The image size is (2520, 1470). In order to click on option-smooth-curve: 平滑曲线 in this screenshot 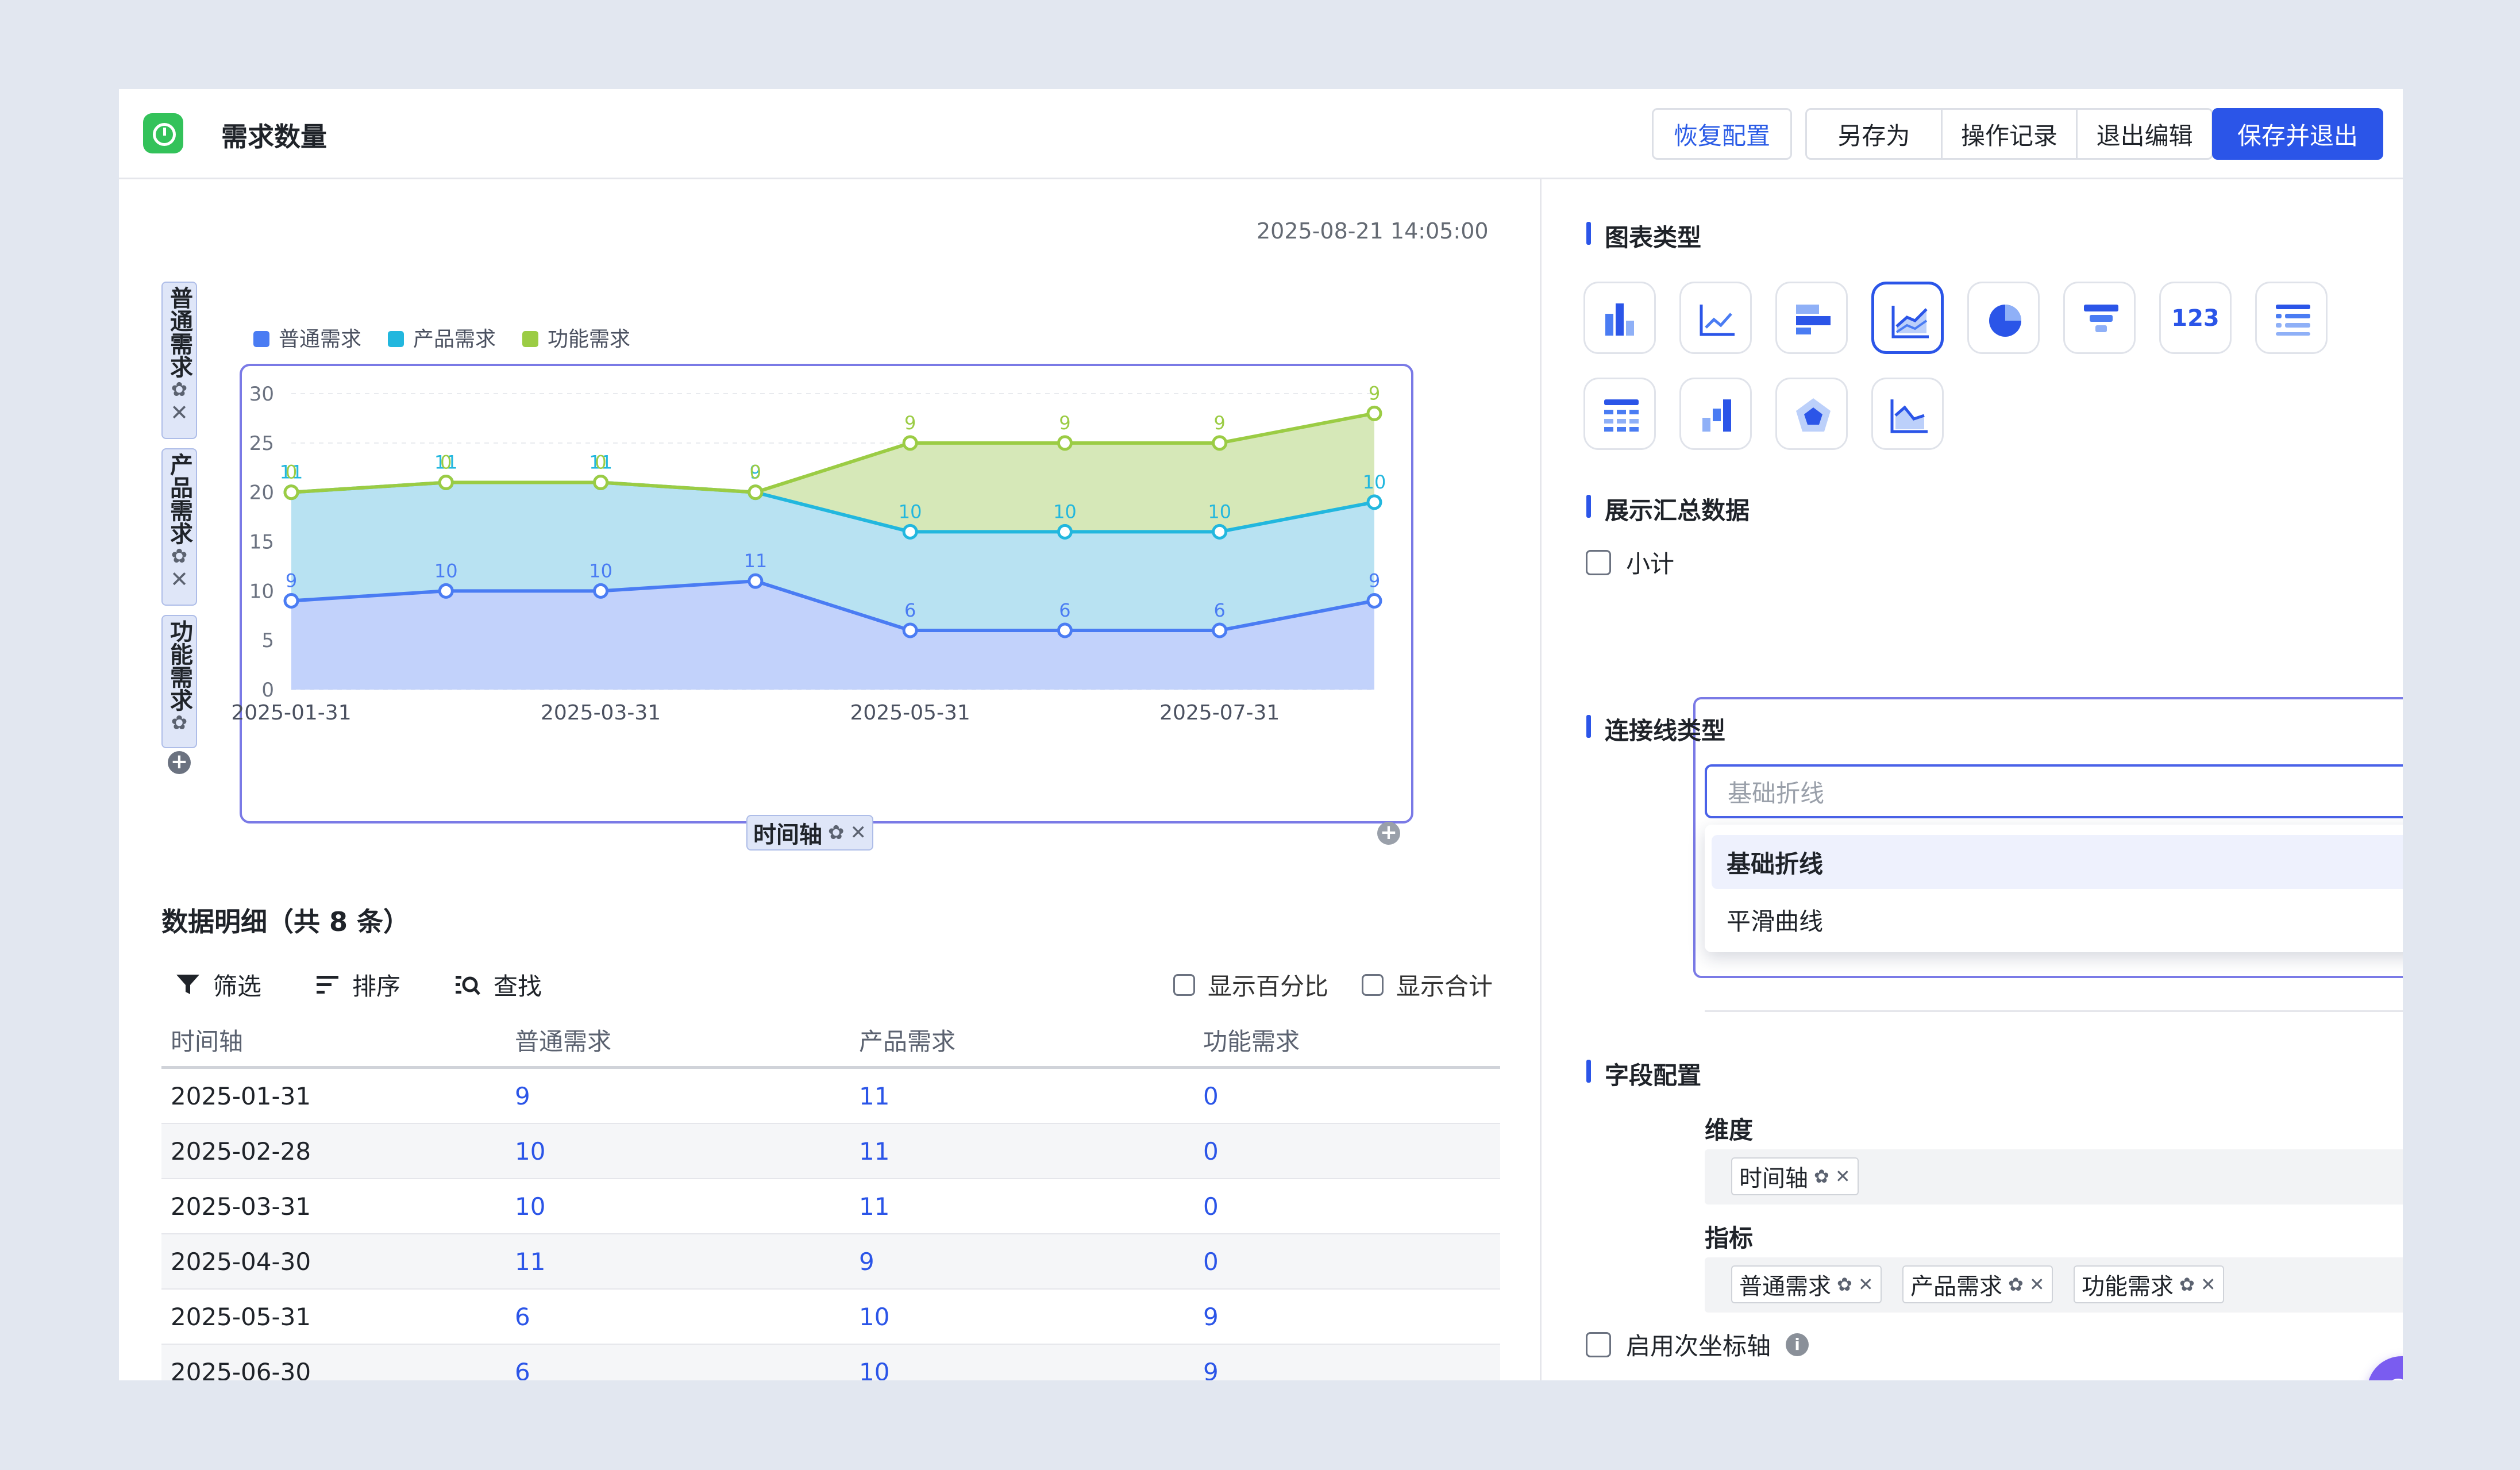, I will do `click(2057, 919)`.